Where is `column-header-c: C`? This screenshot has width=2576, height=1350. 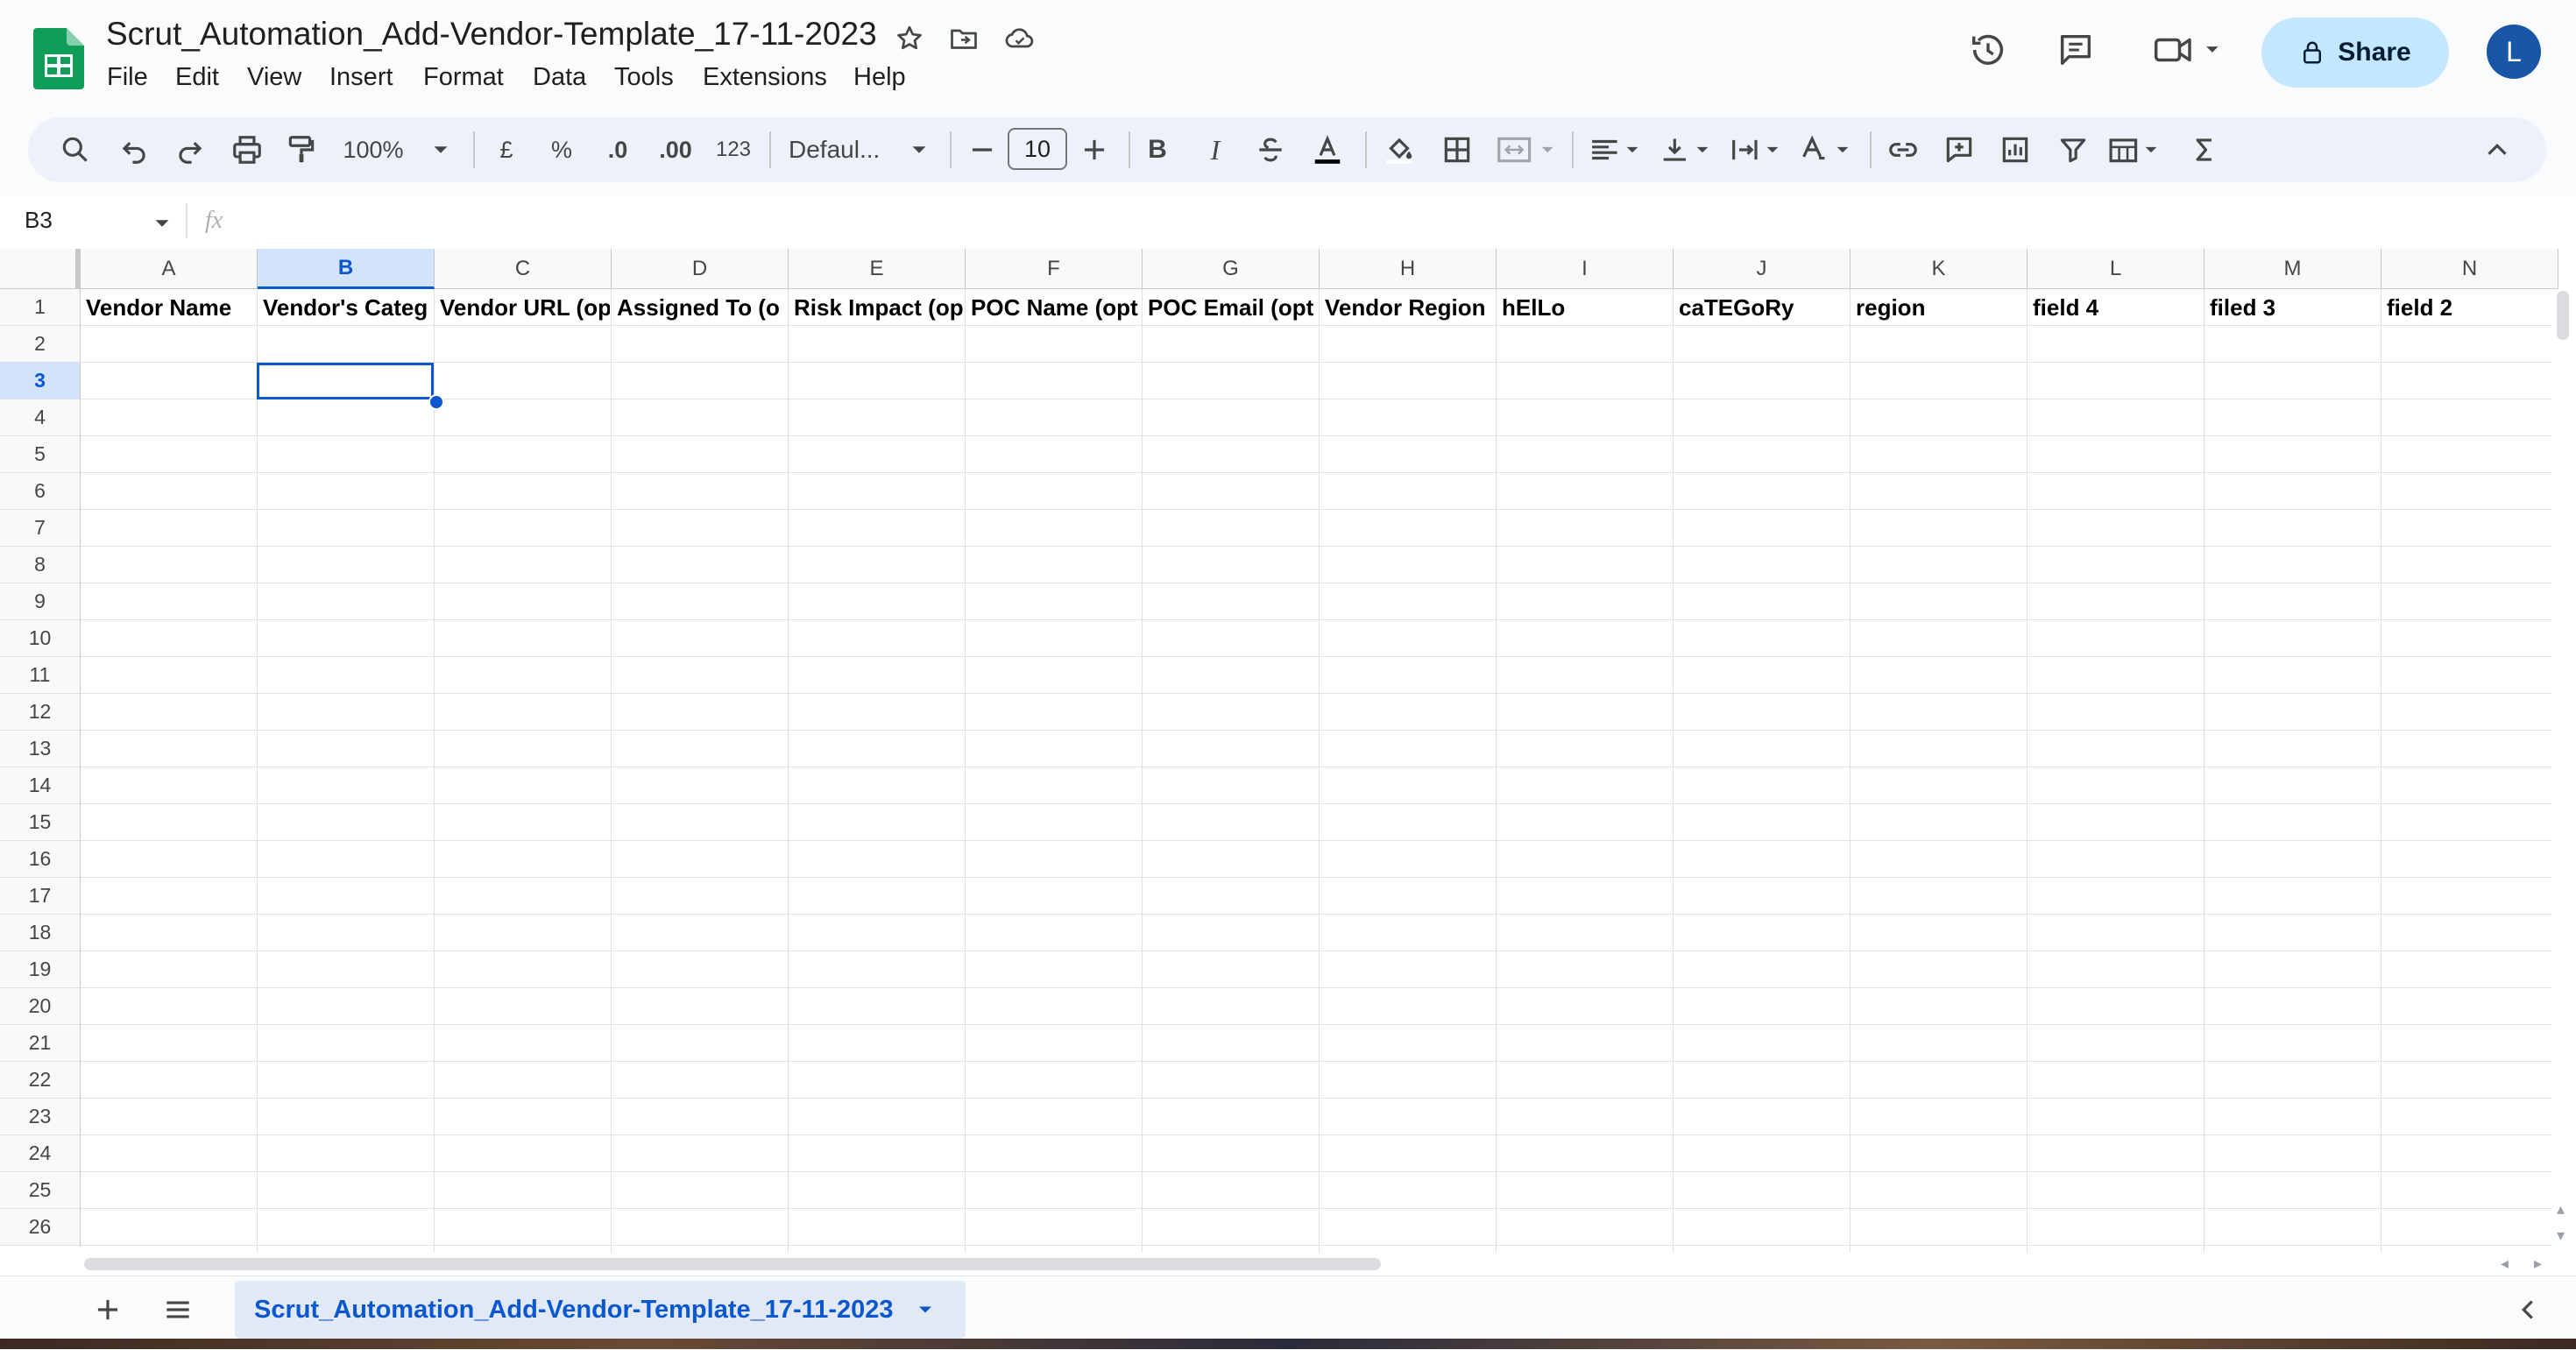 column-header-c: C is located at coordinates (523, 269).